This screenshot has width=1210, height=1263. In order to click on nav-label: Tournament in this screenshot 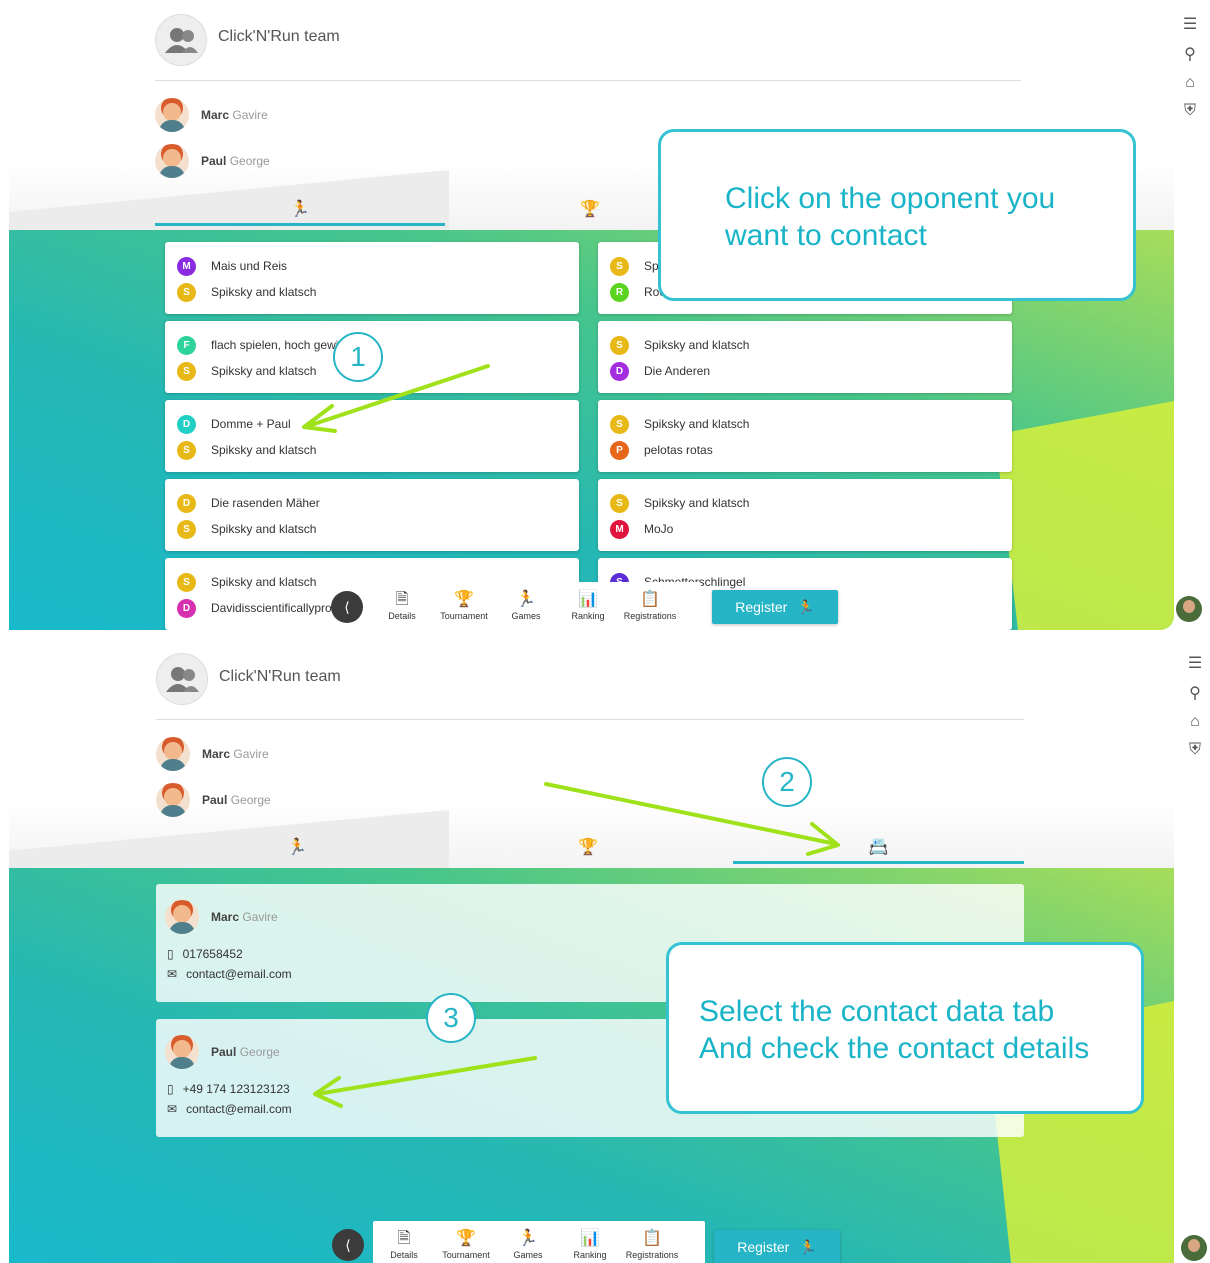, I will do `click(464, 616)`.